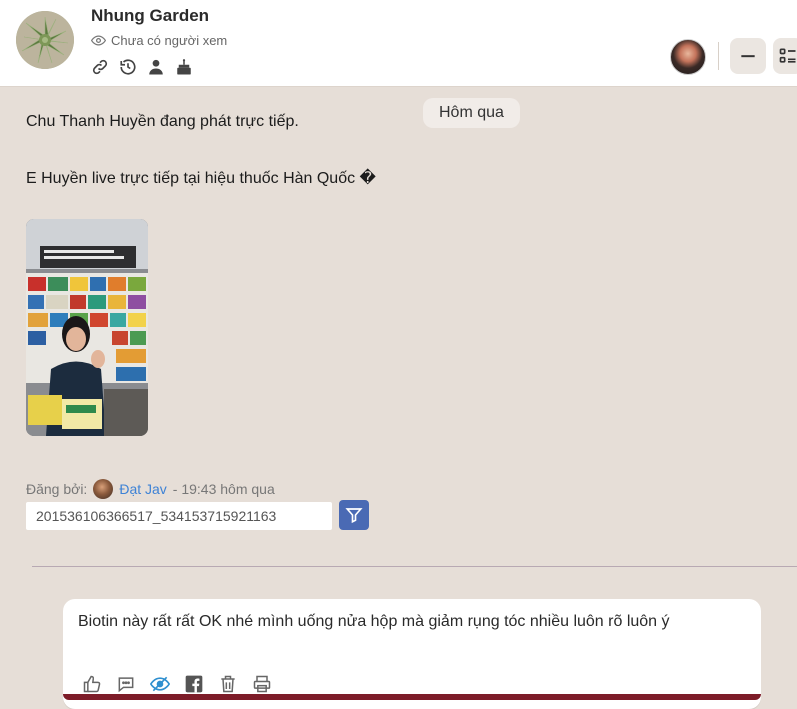 The width and height of the screenshot is (797, 709). Describe the element at coordinates (127, 685) in the screenshot. I see `reply-icon` at that location.